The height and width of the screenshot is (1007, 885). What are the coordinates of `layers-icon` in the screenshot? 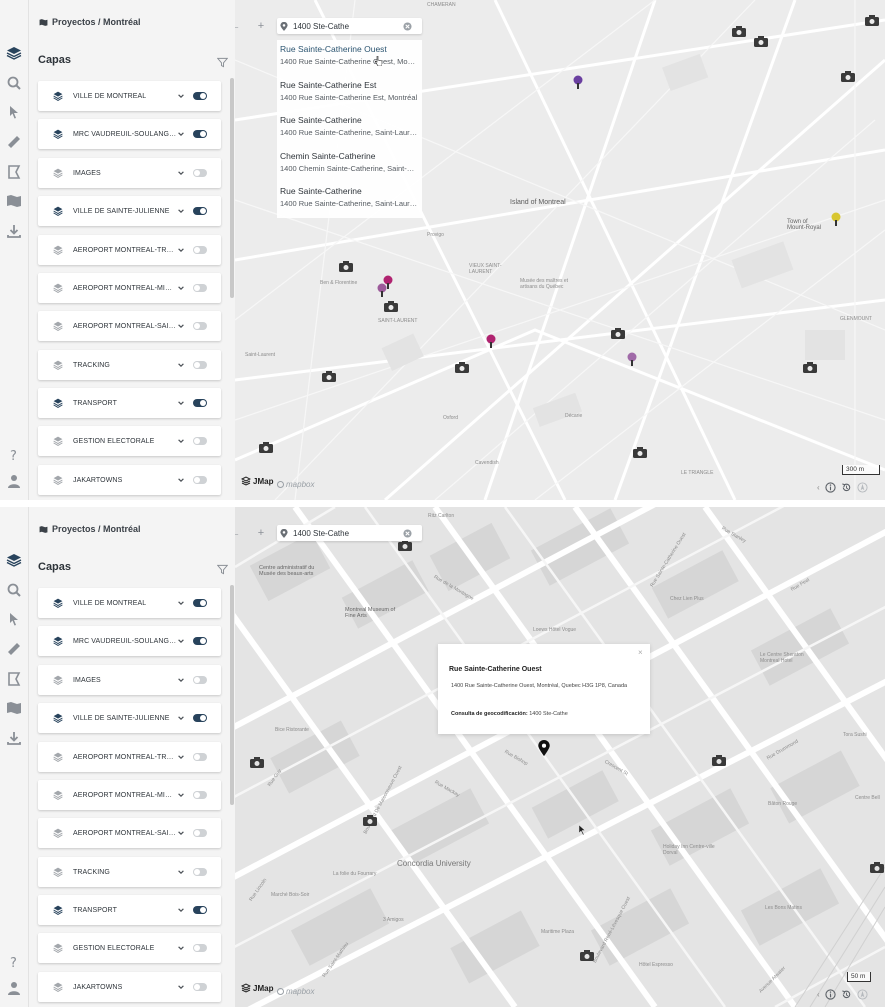 It's located at (14, 53).